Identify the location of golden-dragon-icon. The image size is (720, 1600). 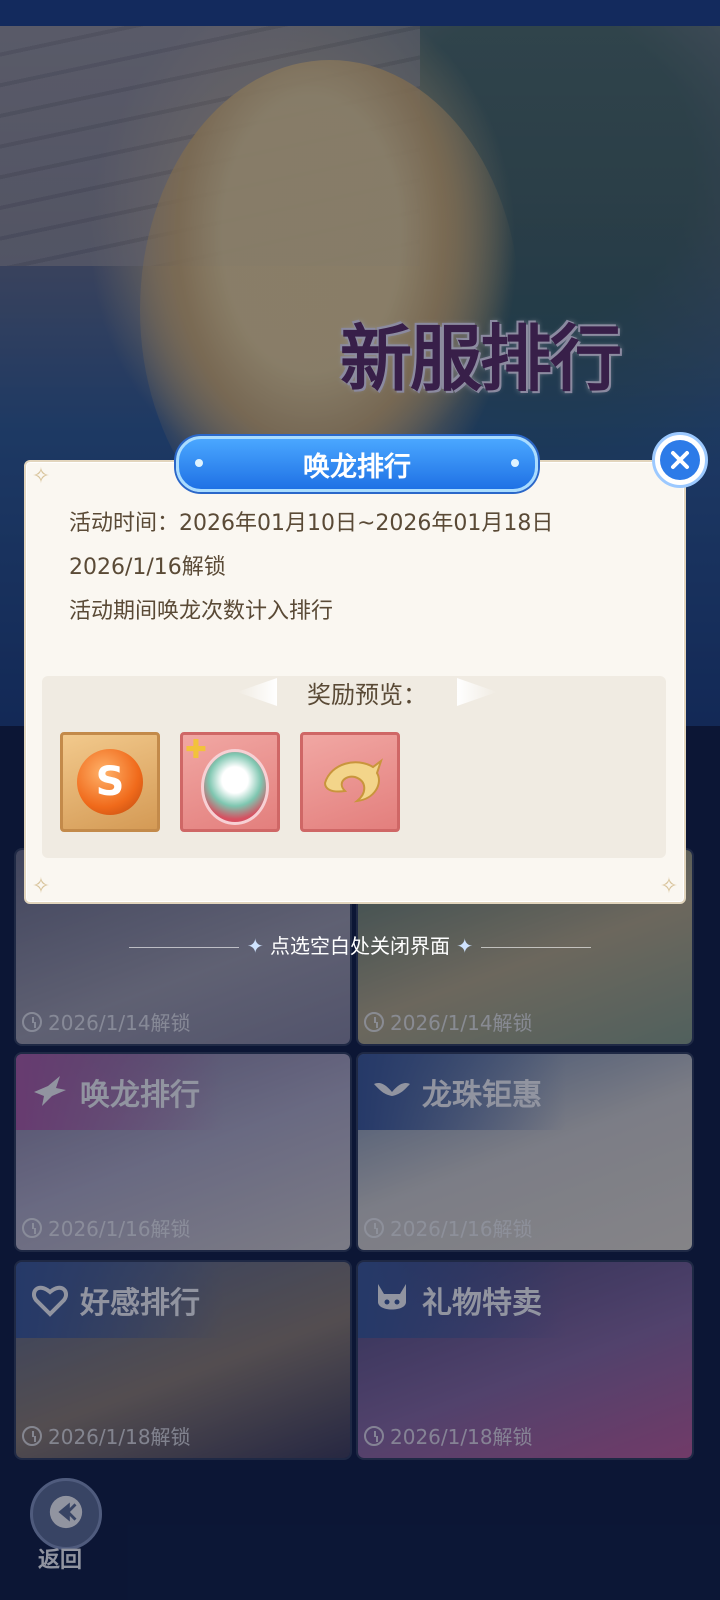
(352, 783).